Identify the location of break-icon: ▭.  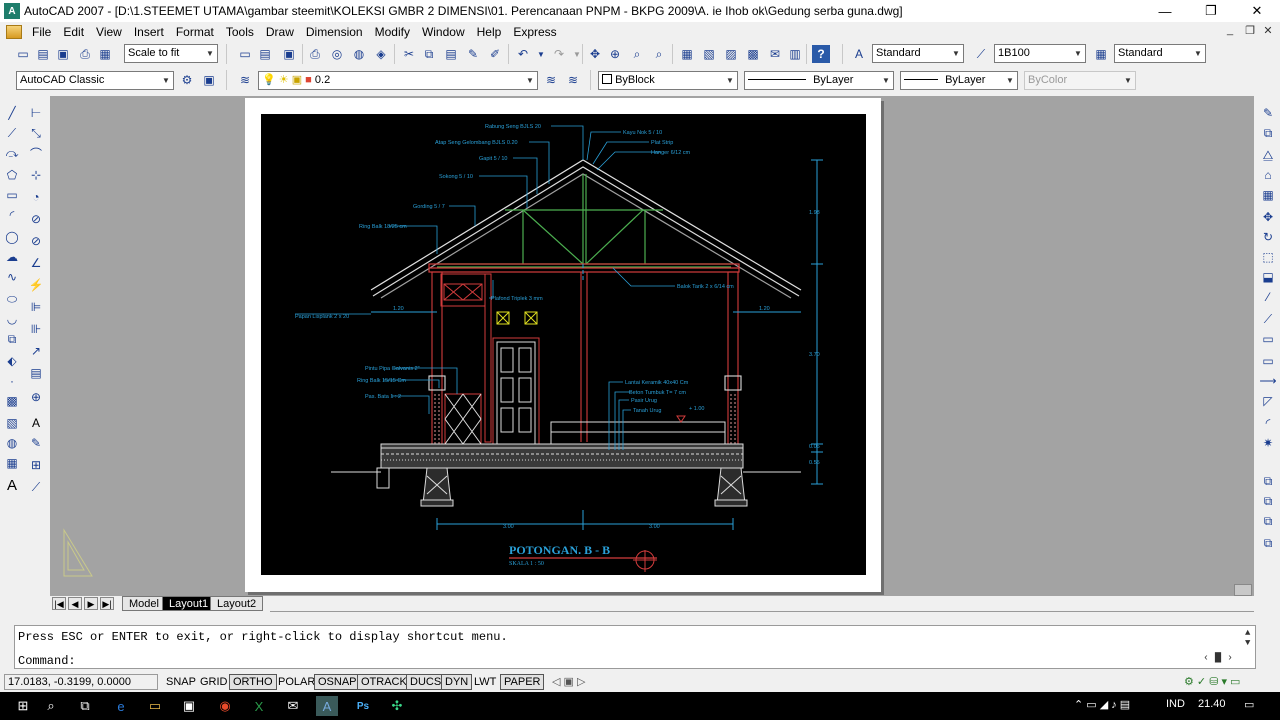
(1268, 361).